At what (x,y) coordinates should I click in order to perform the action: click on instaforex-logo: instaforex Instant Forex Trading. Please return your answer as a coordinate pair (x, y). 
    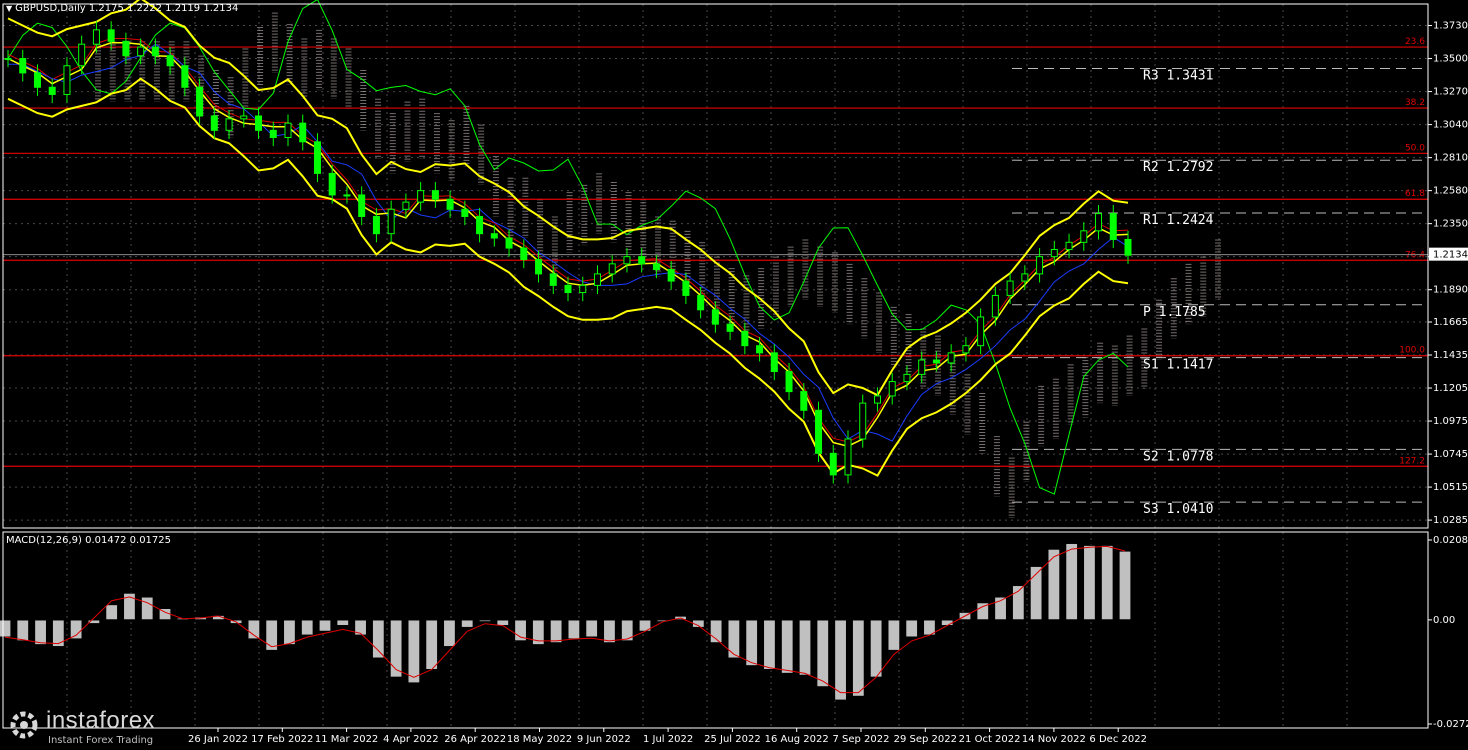
    Looking at the image, I should click on (90, 726).